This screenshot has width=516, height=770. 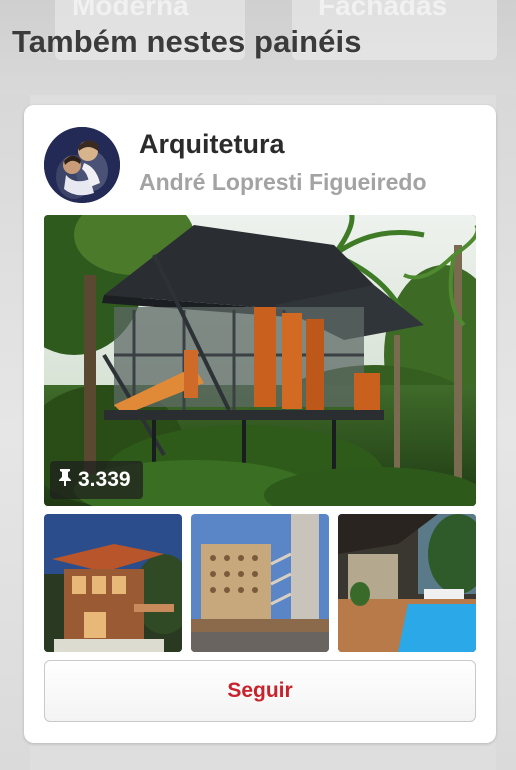 I want to click on follow-button: Seguir, so click(x=260, y=691).